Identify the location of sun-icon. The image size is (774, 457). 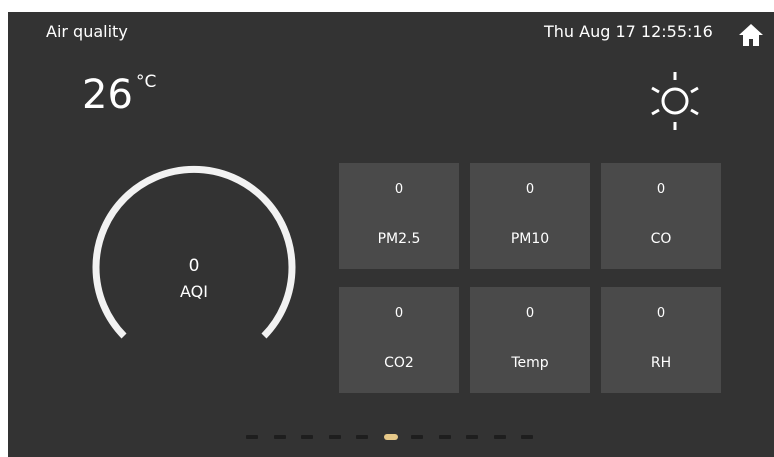
(675, 101).